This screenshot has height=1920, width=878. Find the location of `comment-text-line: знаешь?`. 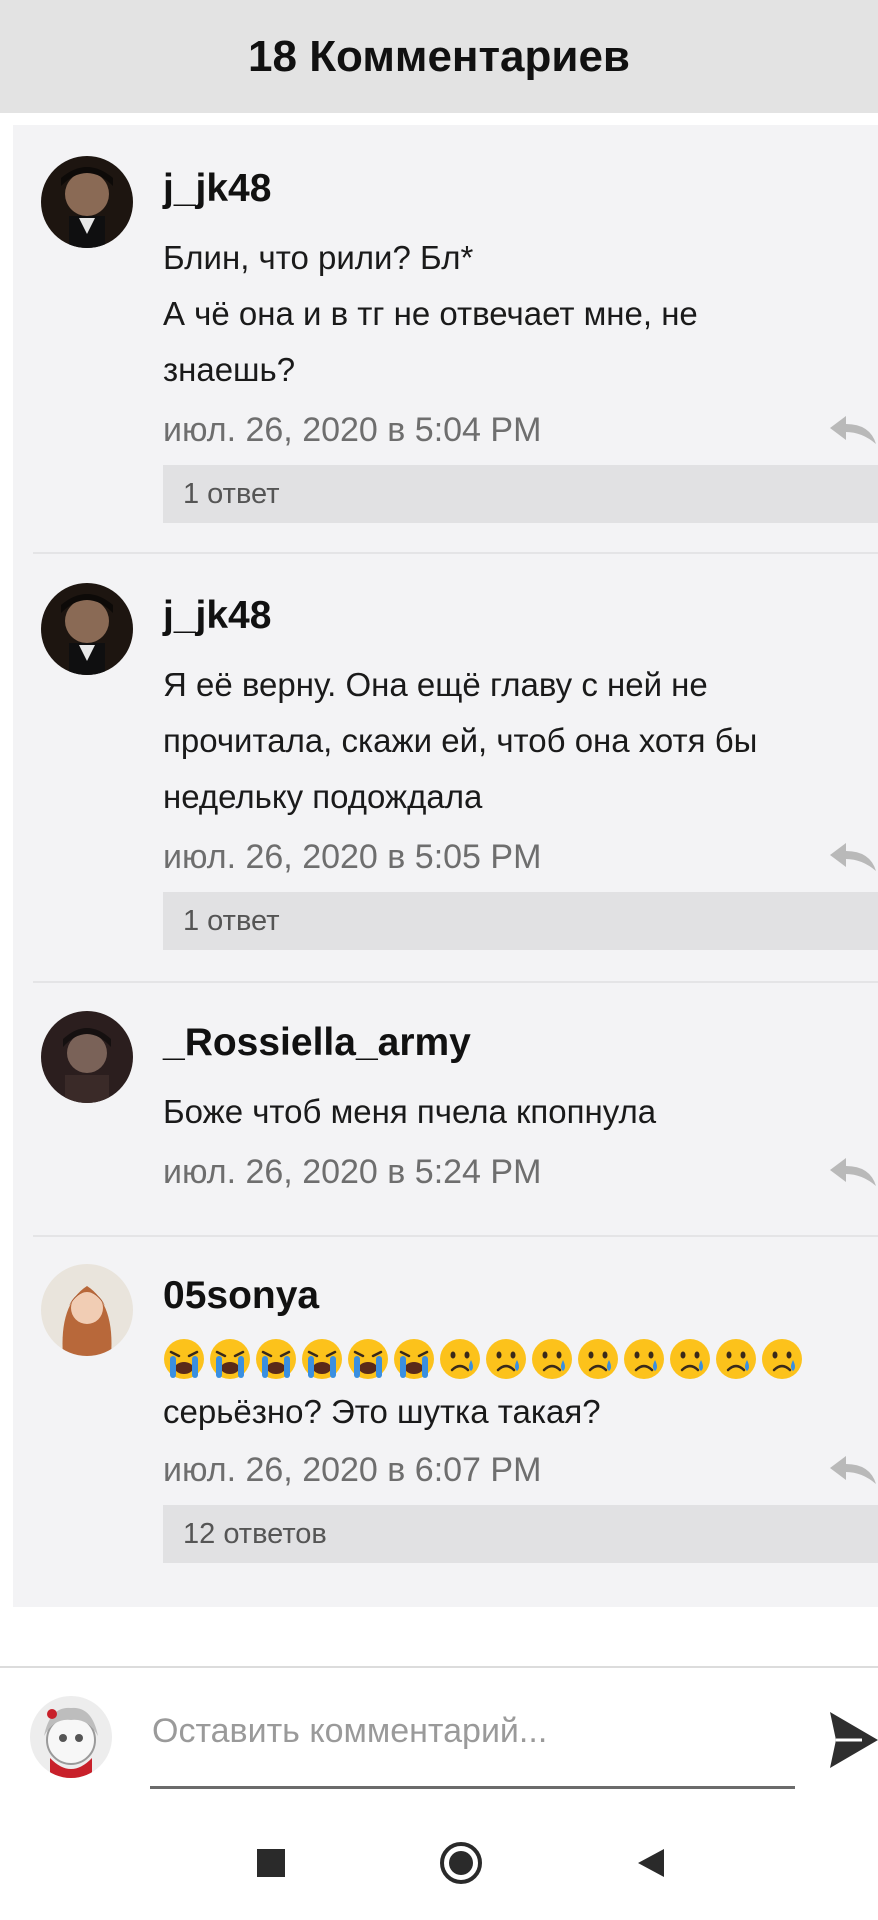

comment-text-line: знаешь? is located at coordinates (229, 369).